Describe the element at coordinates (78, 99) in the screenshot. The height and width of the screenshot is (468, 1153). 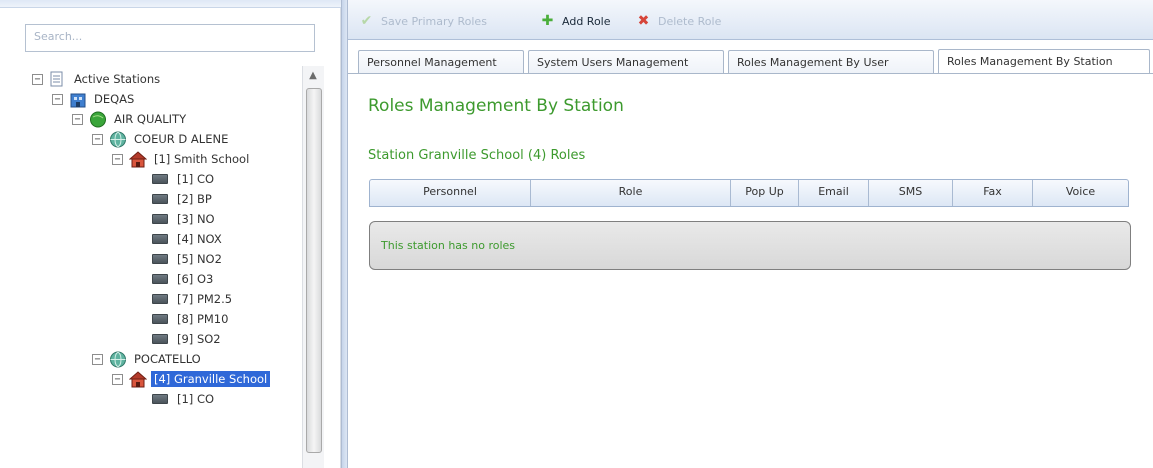
I see `building-icon` at that location.